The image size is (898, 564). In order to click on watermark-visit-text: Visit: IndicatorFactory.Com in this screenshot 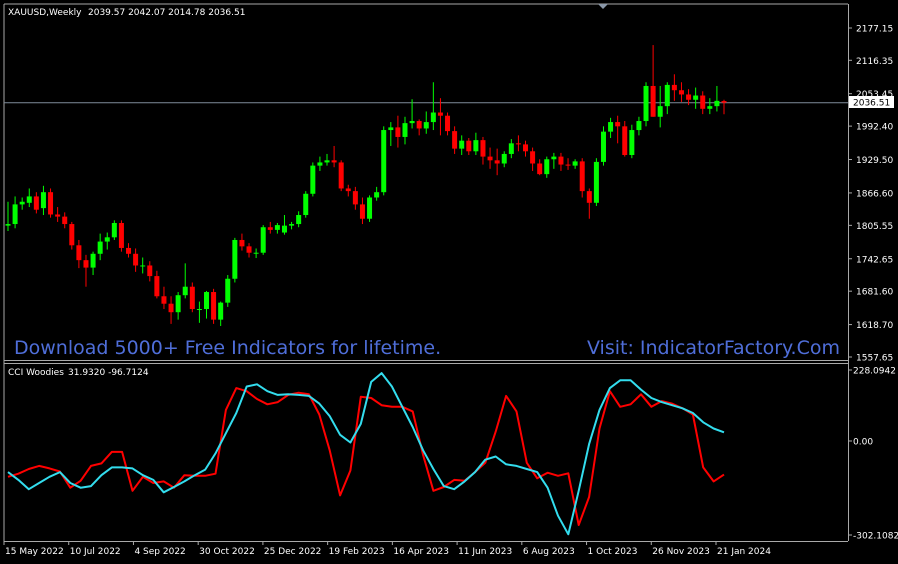, I will do `click(713, 348)`.